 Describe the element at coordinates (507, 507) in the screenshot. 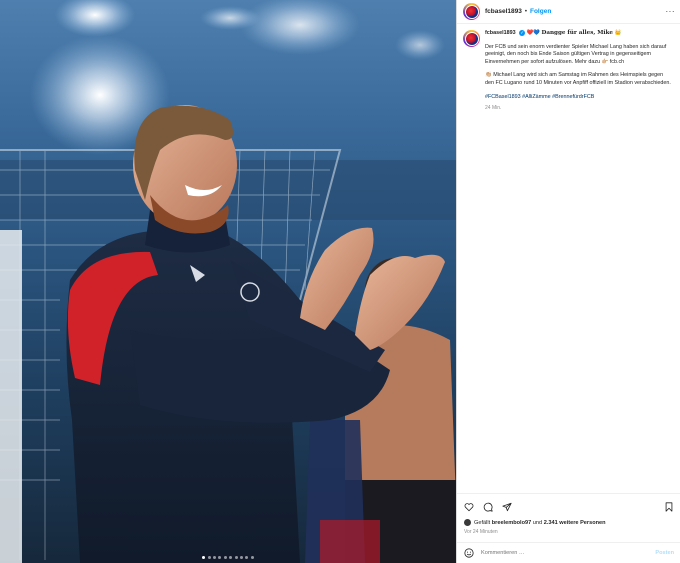

I see `share-icon` at that location.